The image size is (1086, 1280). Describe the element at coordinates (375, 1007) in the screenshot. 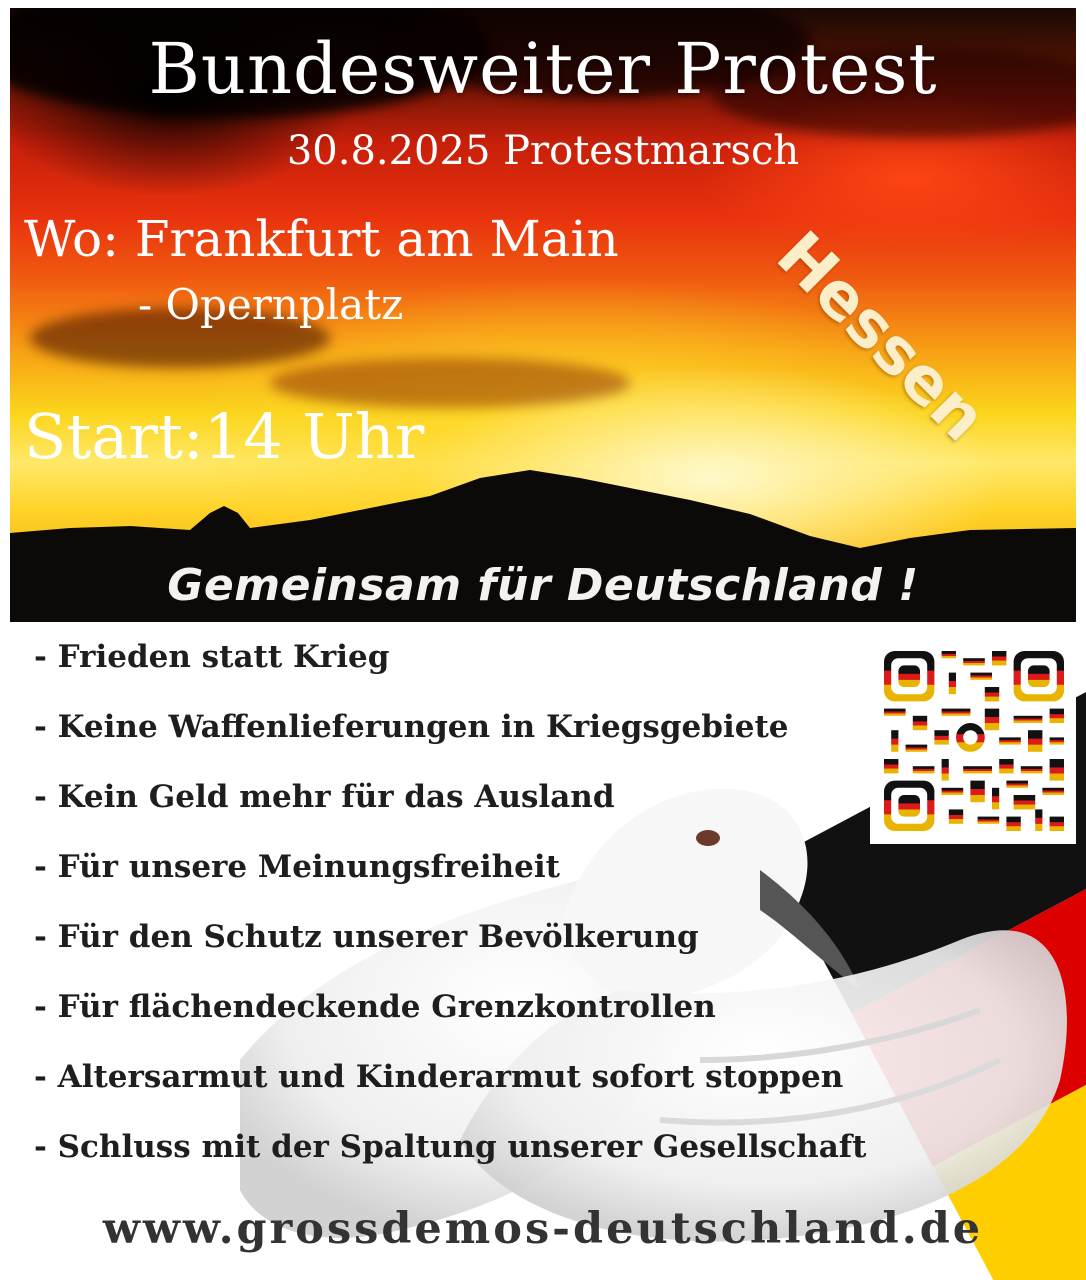

I see `demand-item: - Für flächendeckende Grenzkontrollen` at that location.